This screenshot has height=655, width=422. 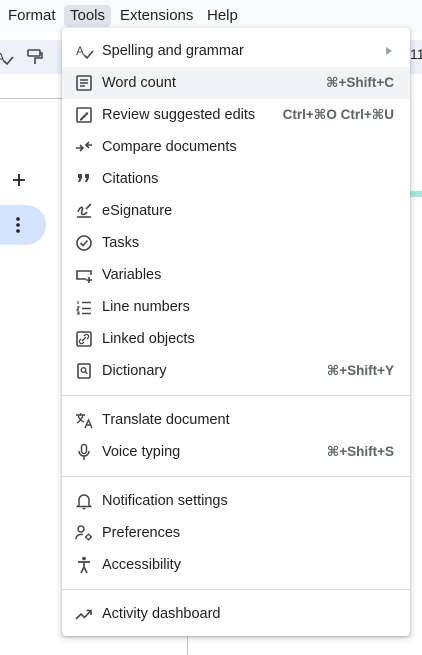 What do you see at coordinates (236, 501) in the screenshot?
I see `menu-item-notification-settings: Notification settings` at bounding box center [236, 501].